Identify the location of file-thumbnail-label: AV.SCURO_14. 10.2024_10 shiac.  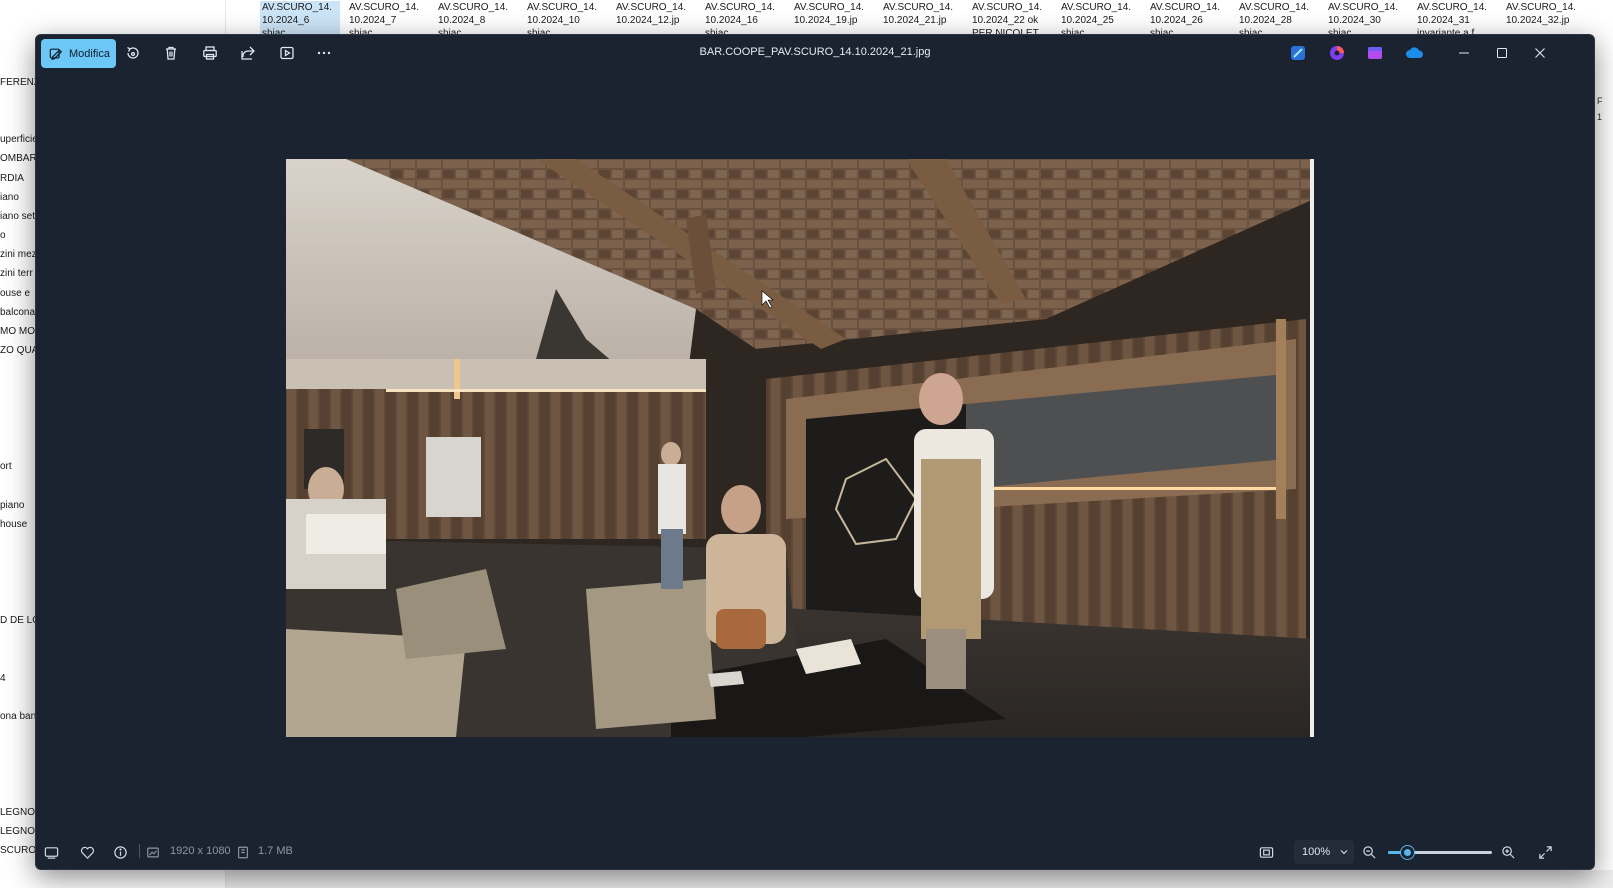
(567, 17).